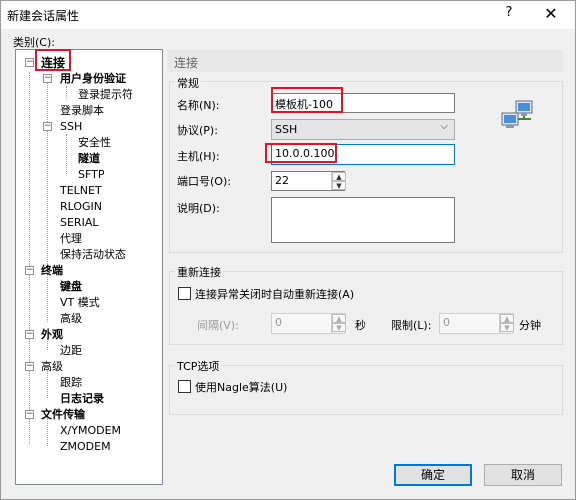  Describe the element at coordinates (204, 181) in the screenshot. I see `port-label: 端口号(O):` at that location.